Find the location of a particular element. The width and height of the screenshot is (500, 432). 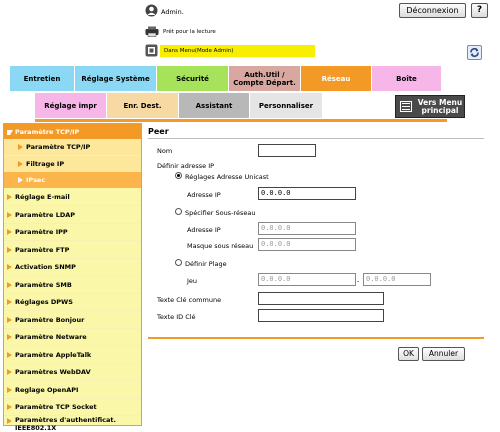

admin-icon is located at coordinates (151, 10).